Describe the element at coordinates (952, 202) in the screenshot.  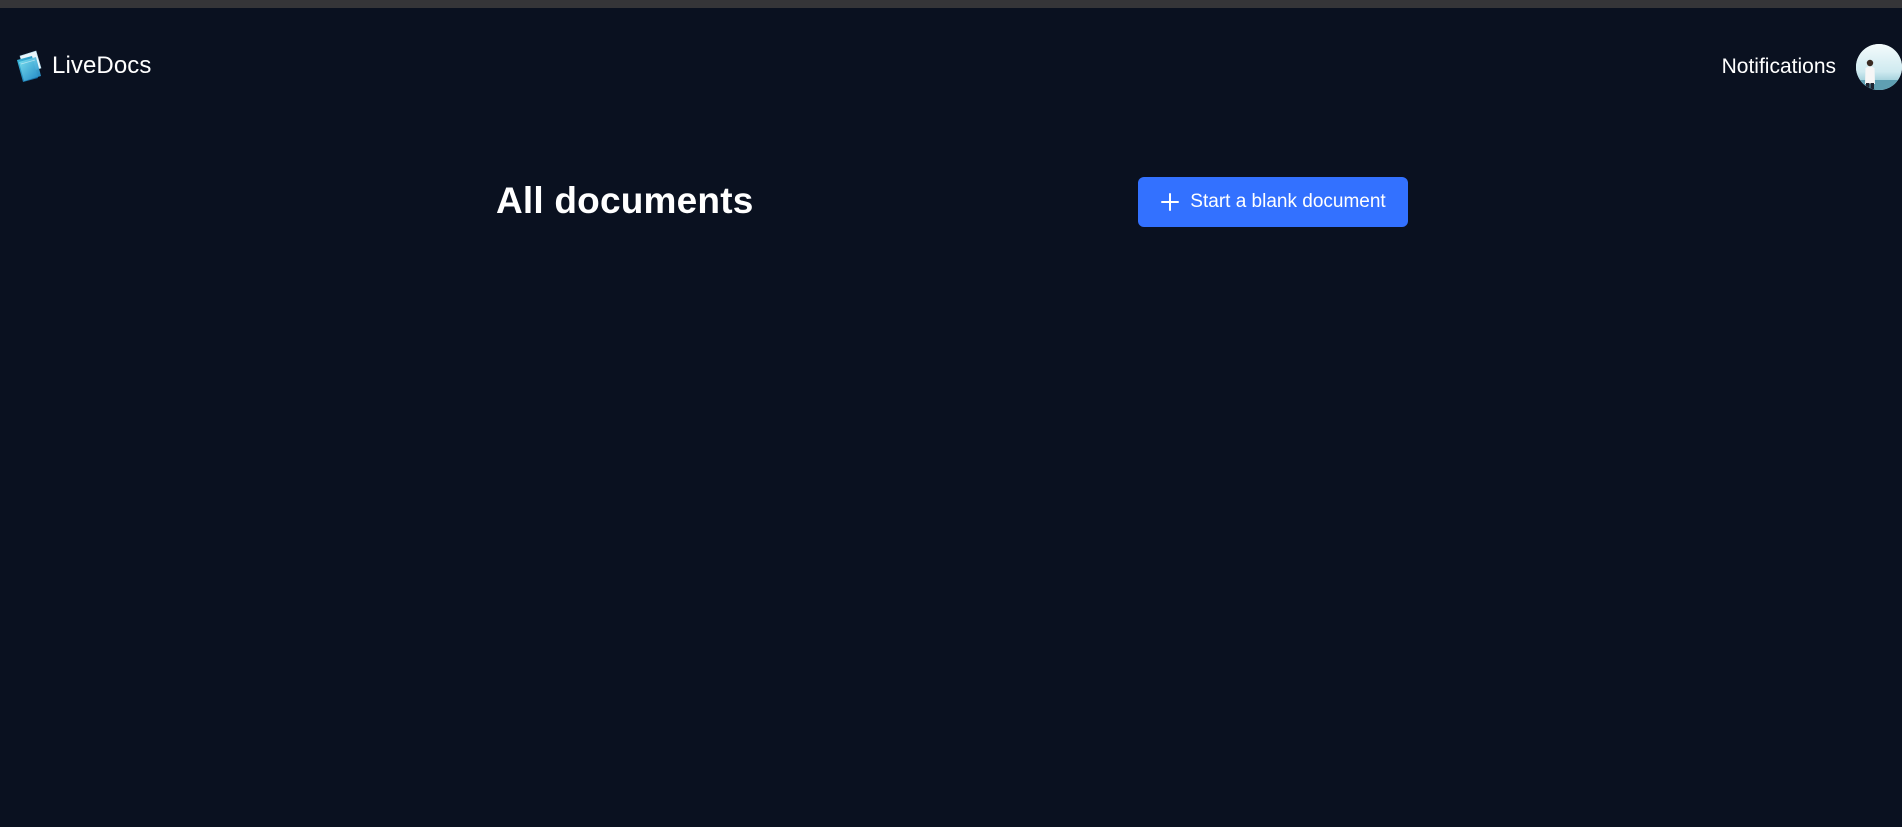
I see `documents-header: All documents Start a blank document` at that location.